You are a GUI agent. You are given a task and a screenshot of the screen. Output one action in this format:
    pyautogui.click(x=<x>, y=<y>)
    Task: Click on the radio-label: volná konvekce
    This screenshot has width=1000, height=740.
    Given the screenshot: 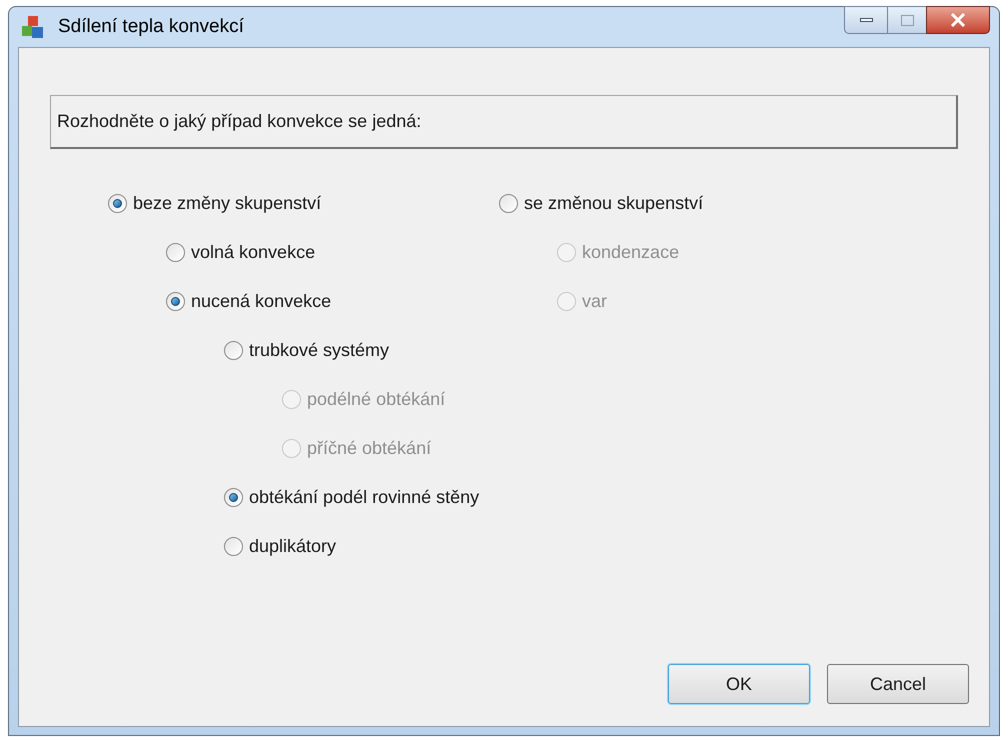 What is the action you would take?
    pyautogui.click(x=253, y=252)
    